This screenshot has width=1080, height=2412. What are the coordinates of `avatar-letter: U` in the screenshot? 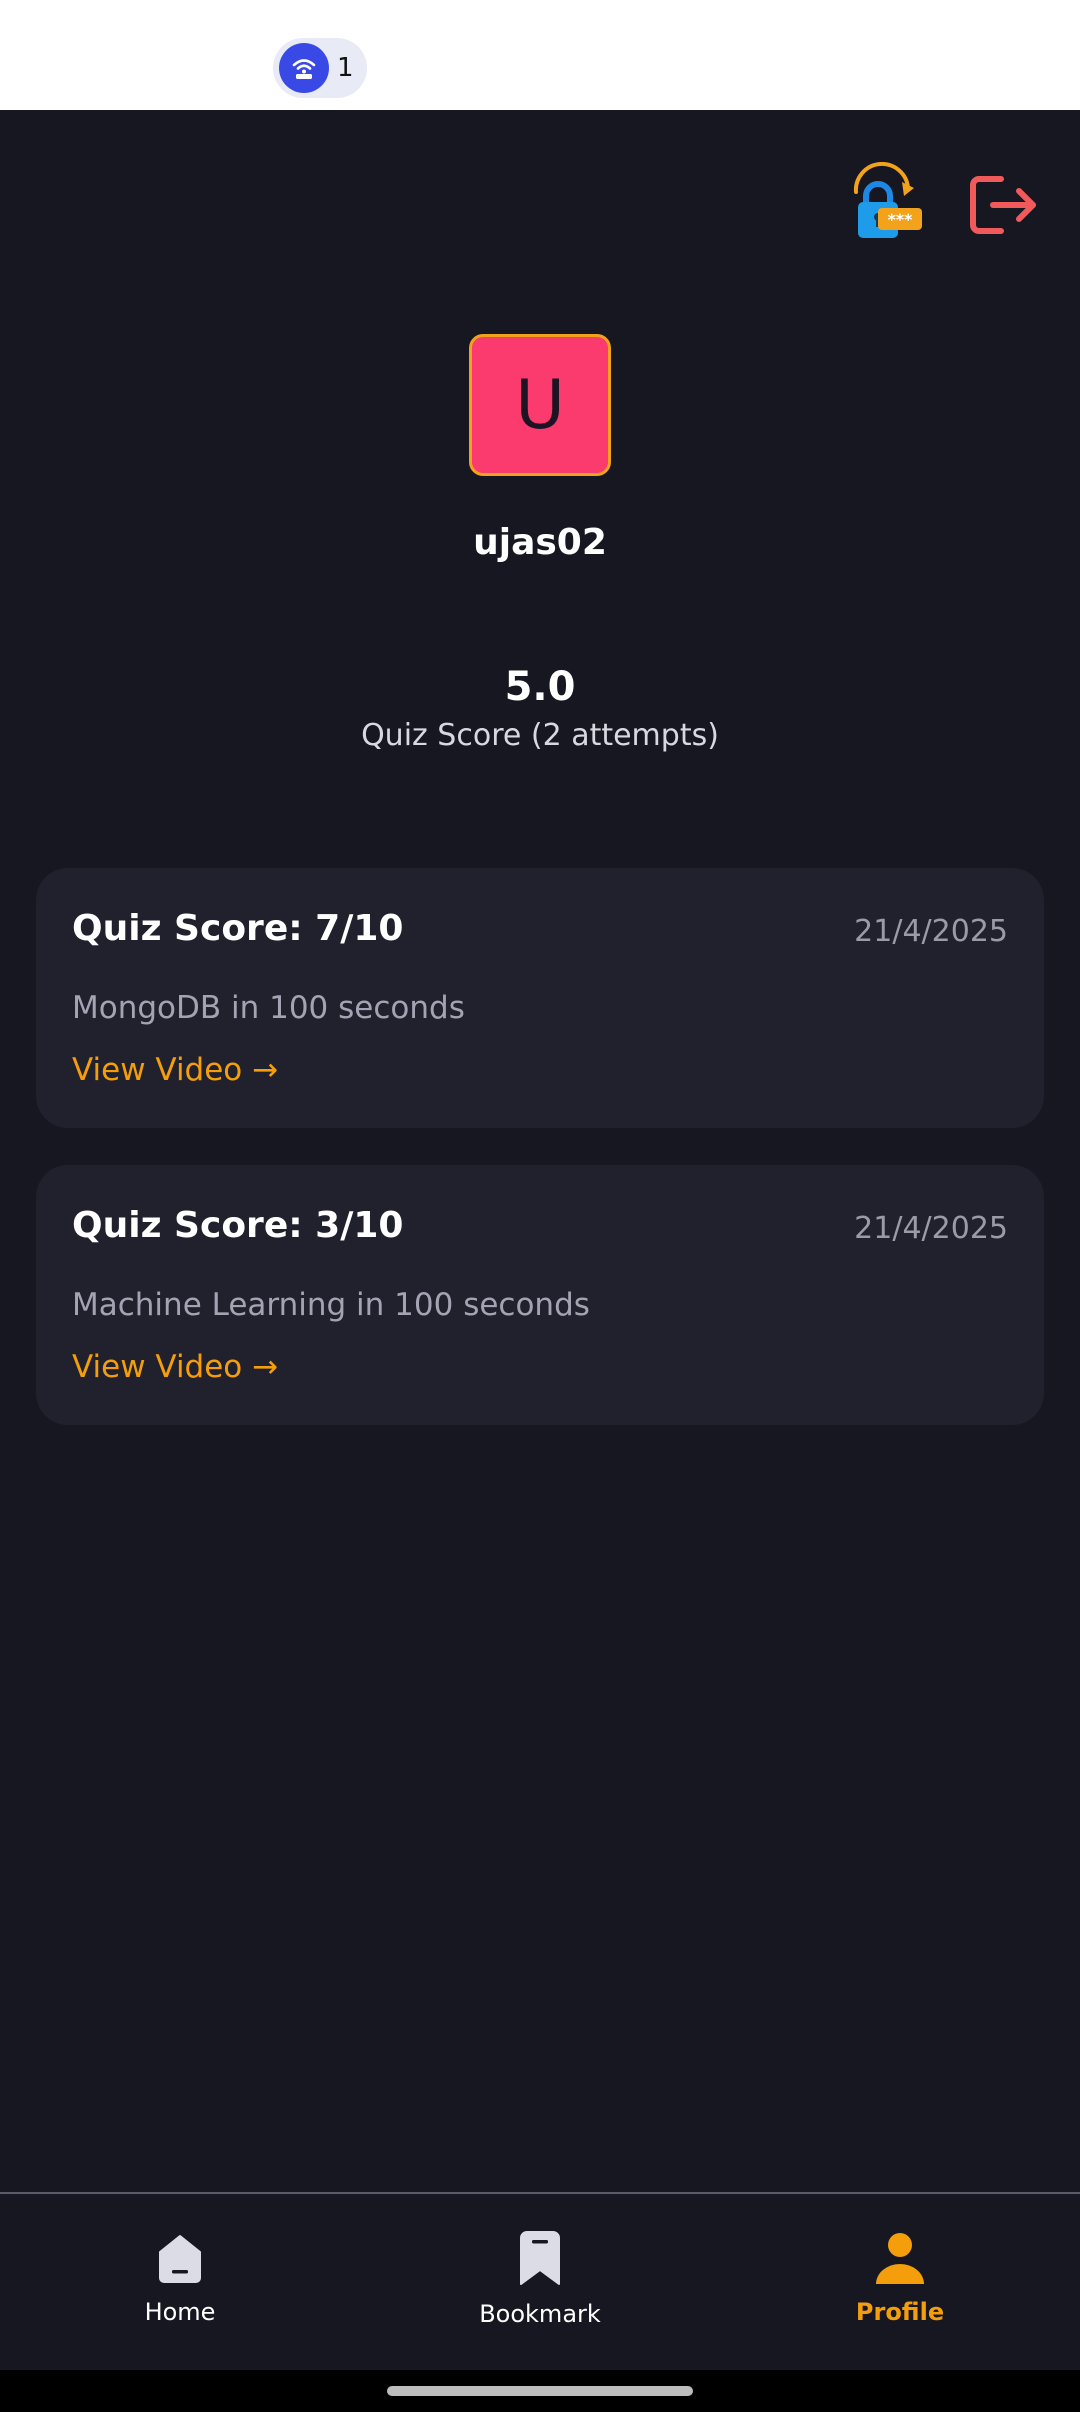 It's located at (540, 405).